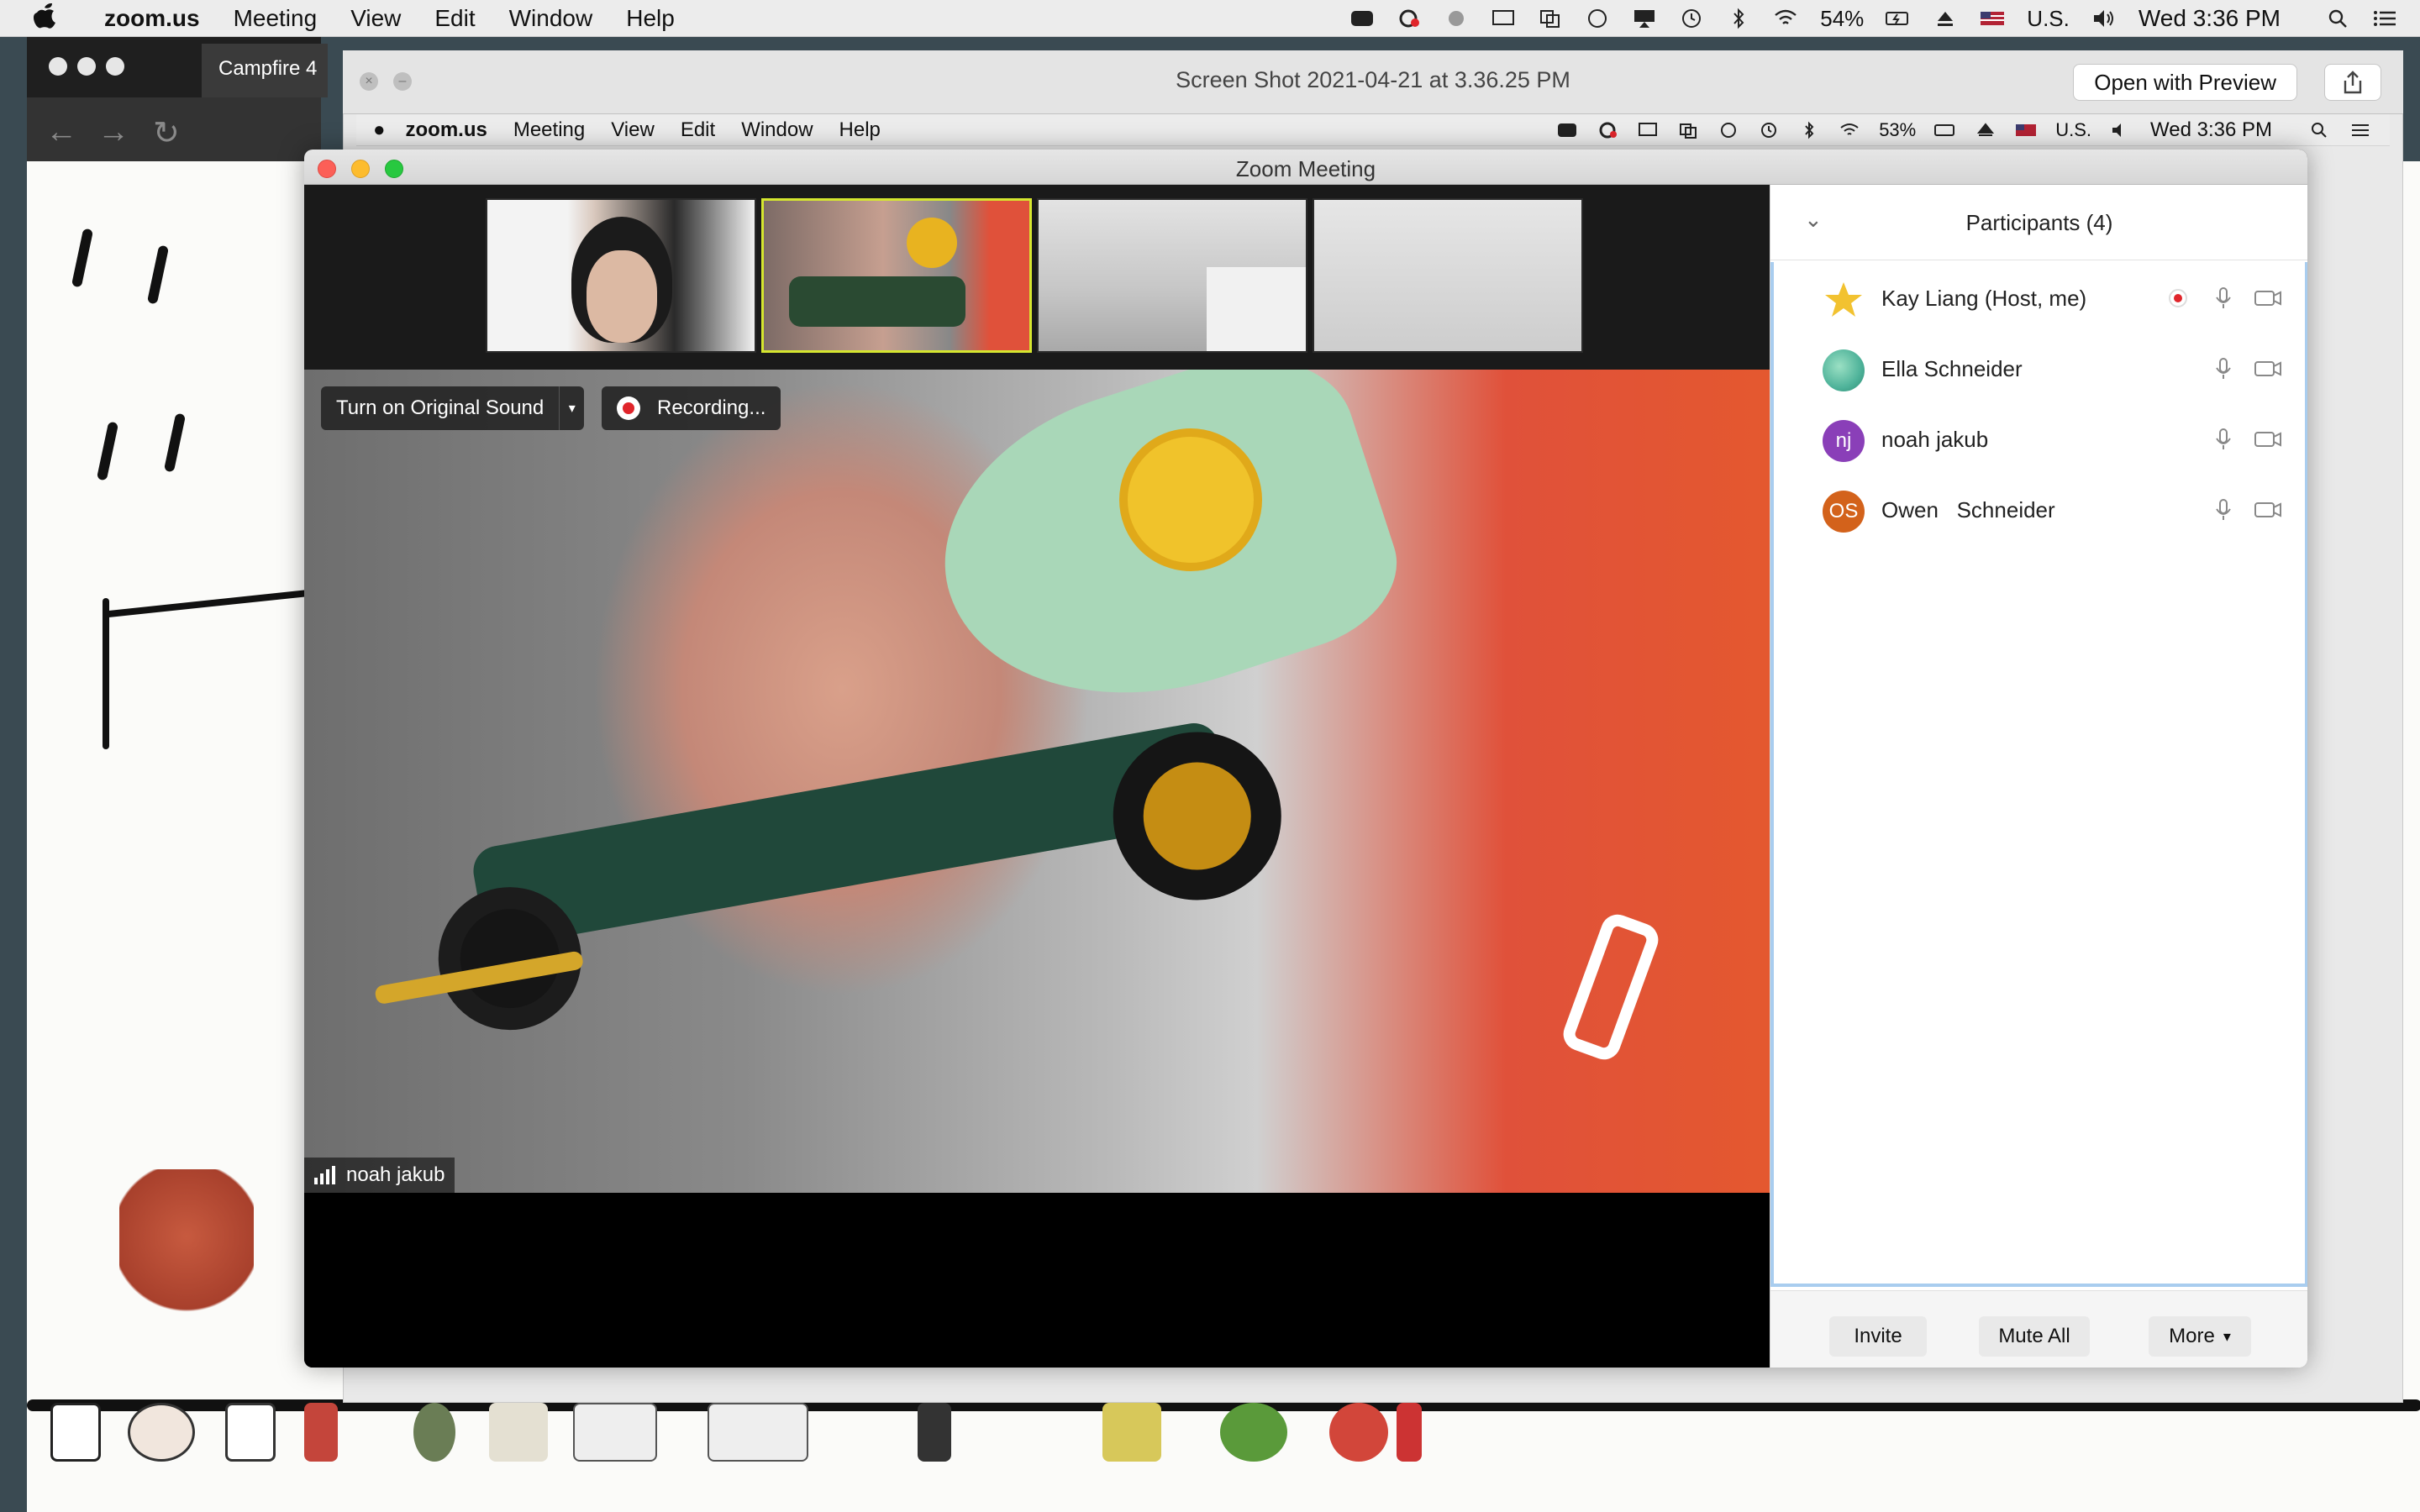 This screenshot has width=2420, height=1512. What do you see at coordinates (518, 1432) in the screenshot?
I see `card-sticker` at bounding box center [518, 1432].